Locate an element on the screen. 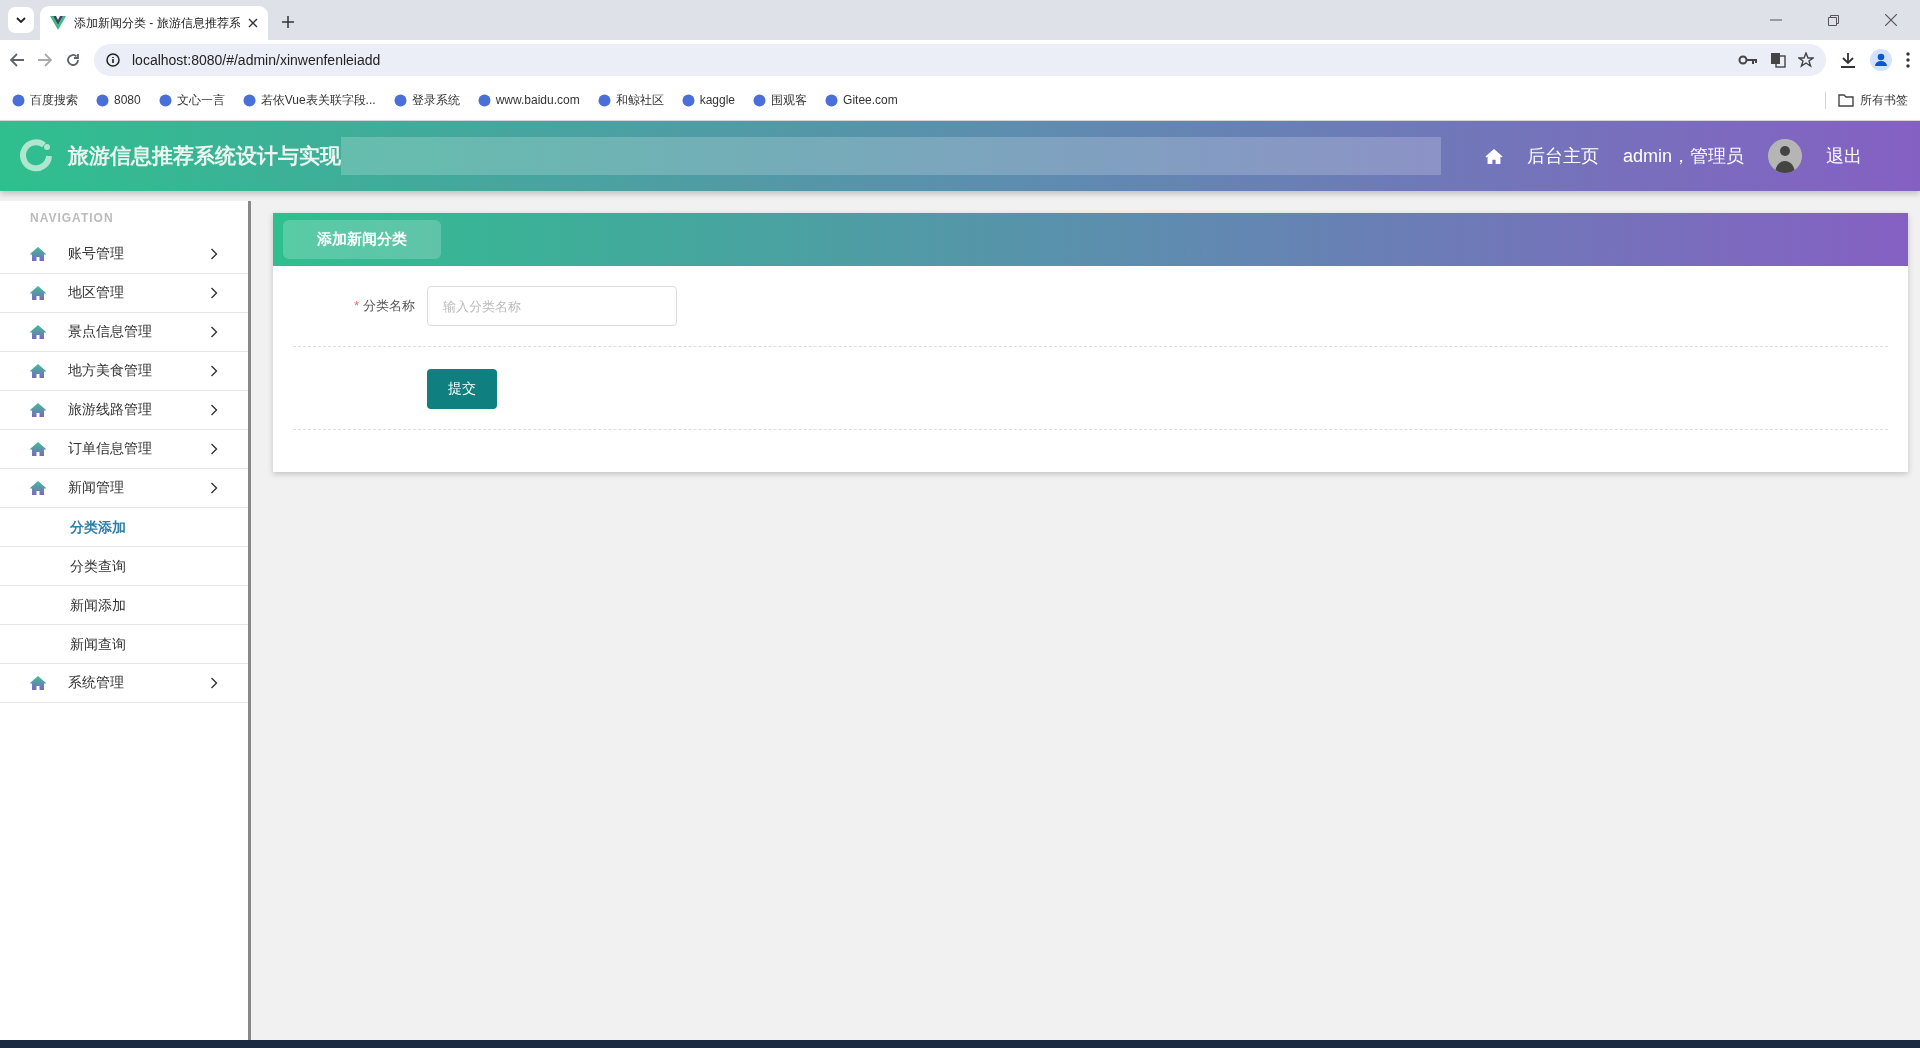 This screenshot has width=1920, height=1048. bookmark: 登录系统 is located at coordinates (426, 100).